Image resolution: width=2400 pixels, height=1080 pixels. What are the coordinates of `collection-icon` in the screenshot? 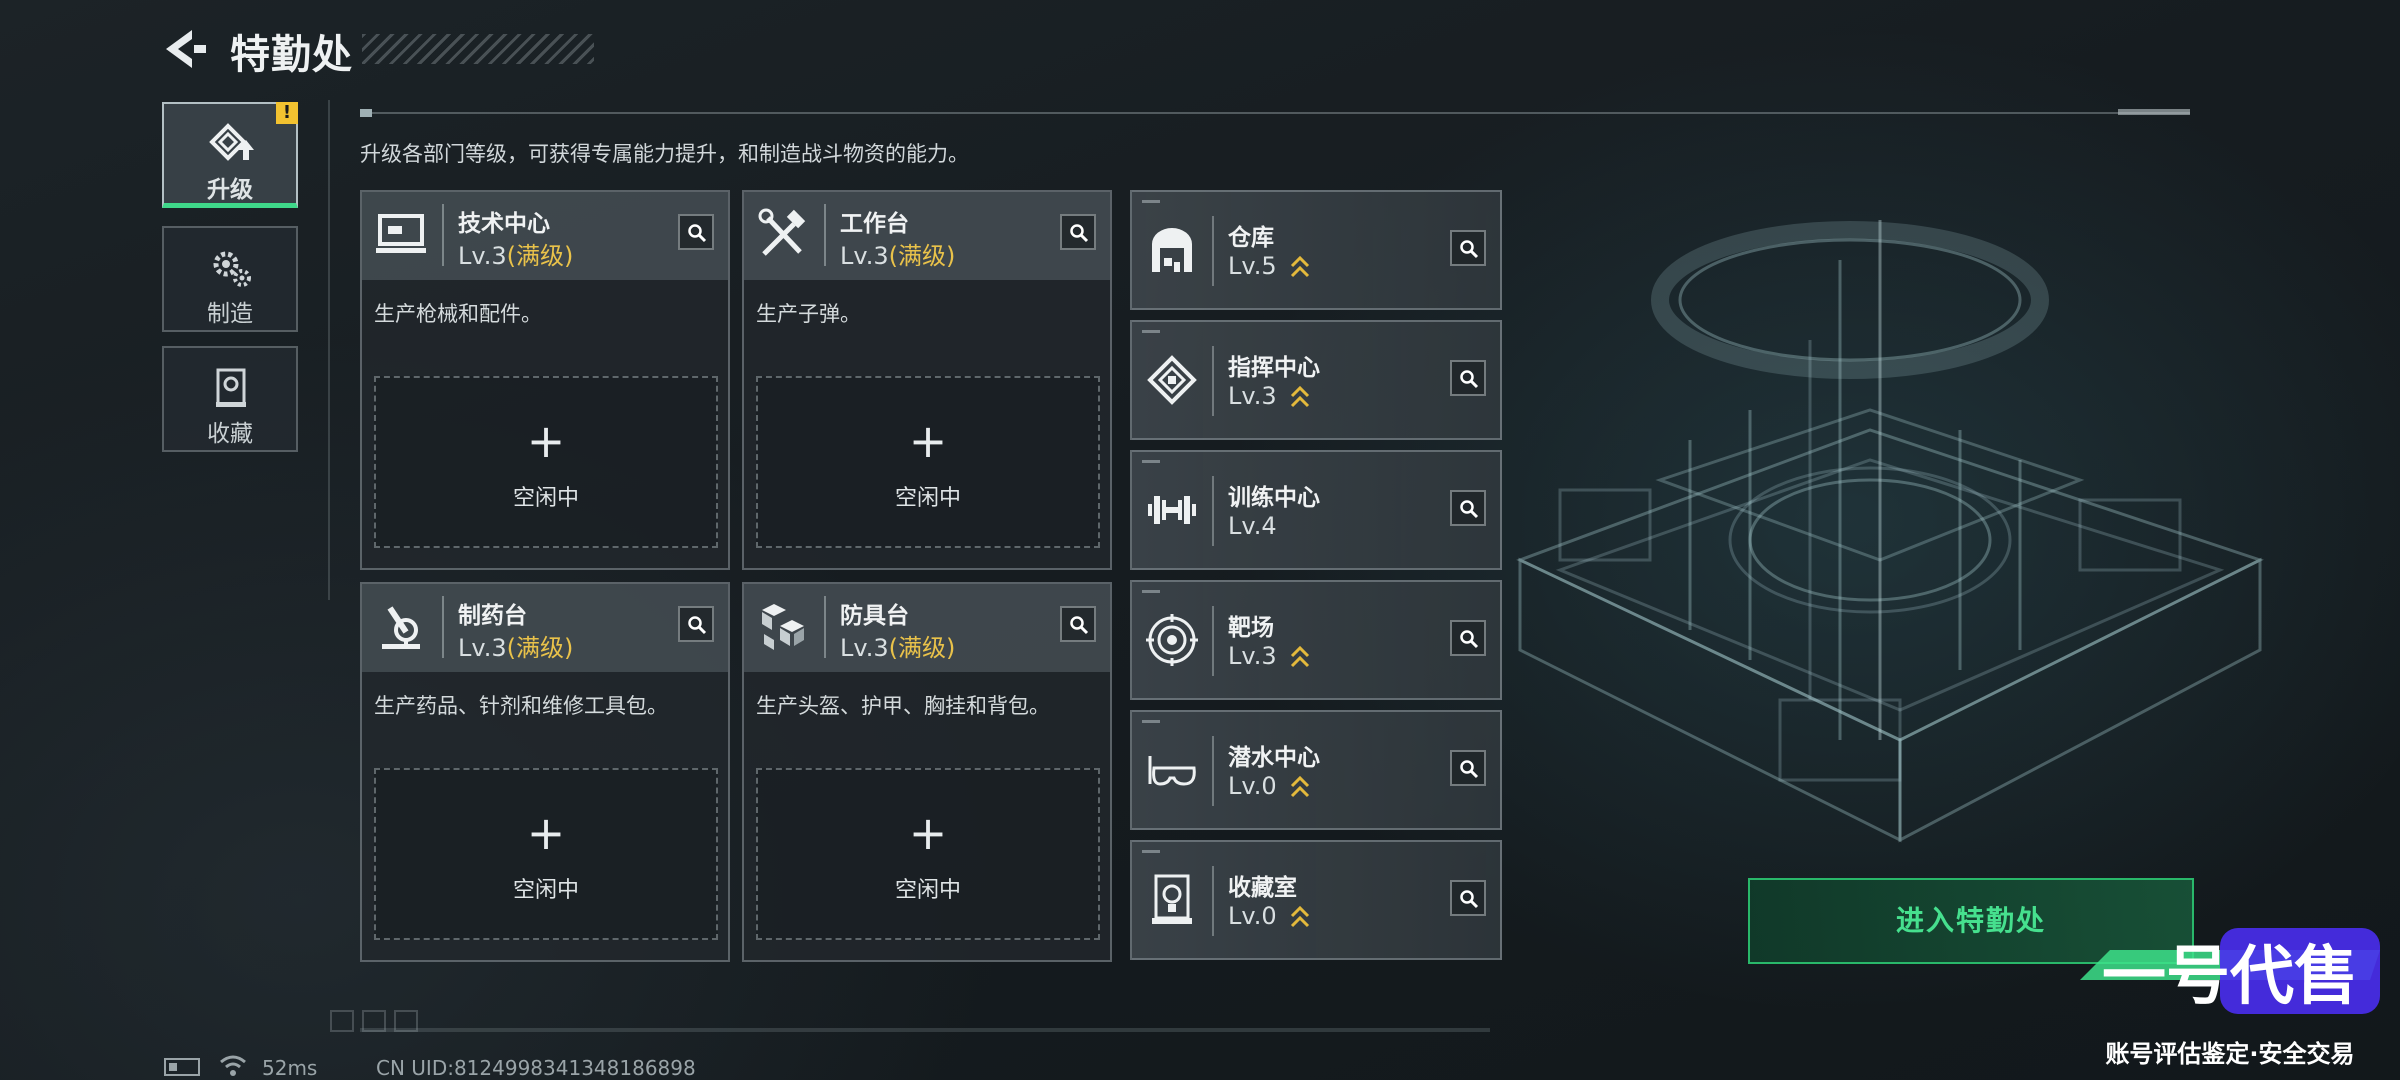 It's located at (231, 387).